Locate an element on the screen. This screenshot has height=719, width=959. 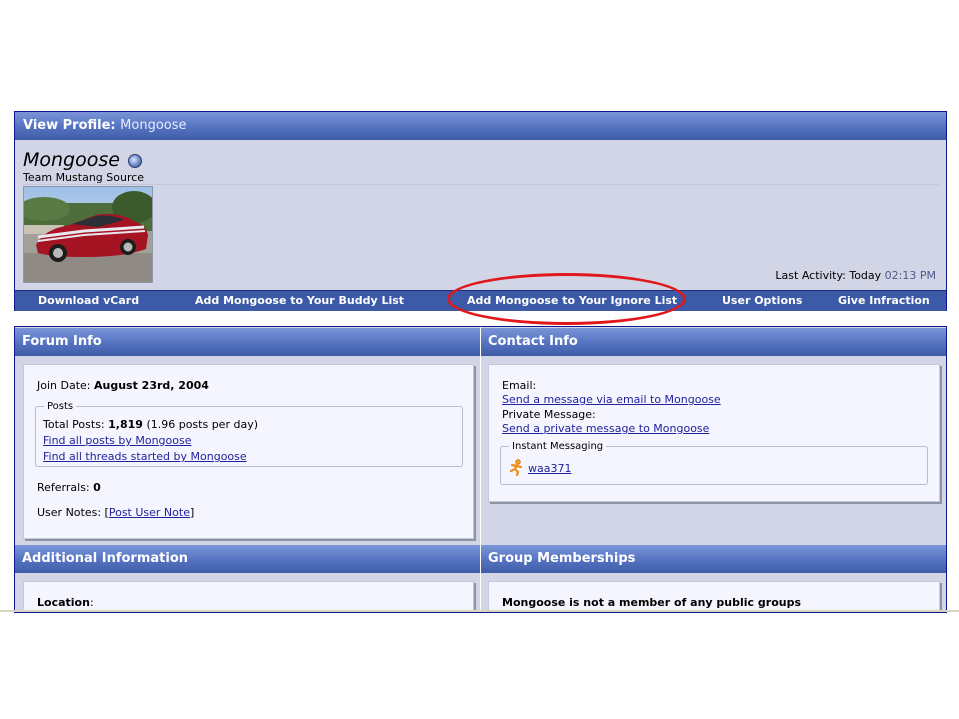
contact-info-header: Contact Info is located at coordinates (713, 342).